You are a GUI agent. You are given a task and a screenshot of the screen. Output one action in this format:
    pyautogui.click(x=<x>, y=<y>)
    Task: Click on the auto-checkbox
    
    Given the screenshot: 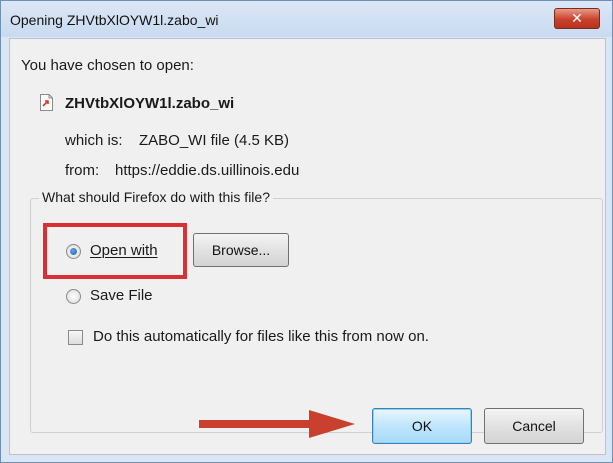 What is the action you would take?
    pyautogui.click(x=75, y=337)
    